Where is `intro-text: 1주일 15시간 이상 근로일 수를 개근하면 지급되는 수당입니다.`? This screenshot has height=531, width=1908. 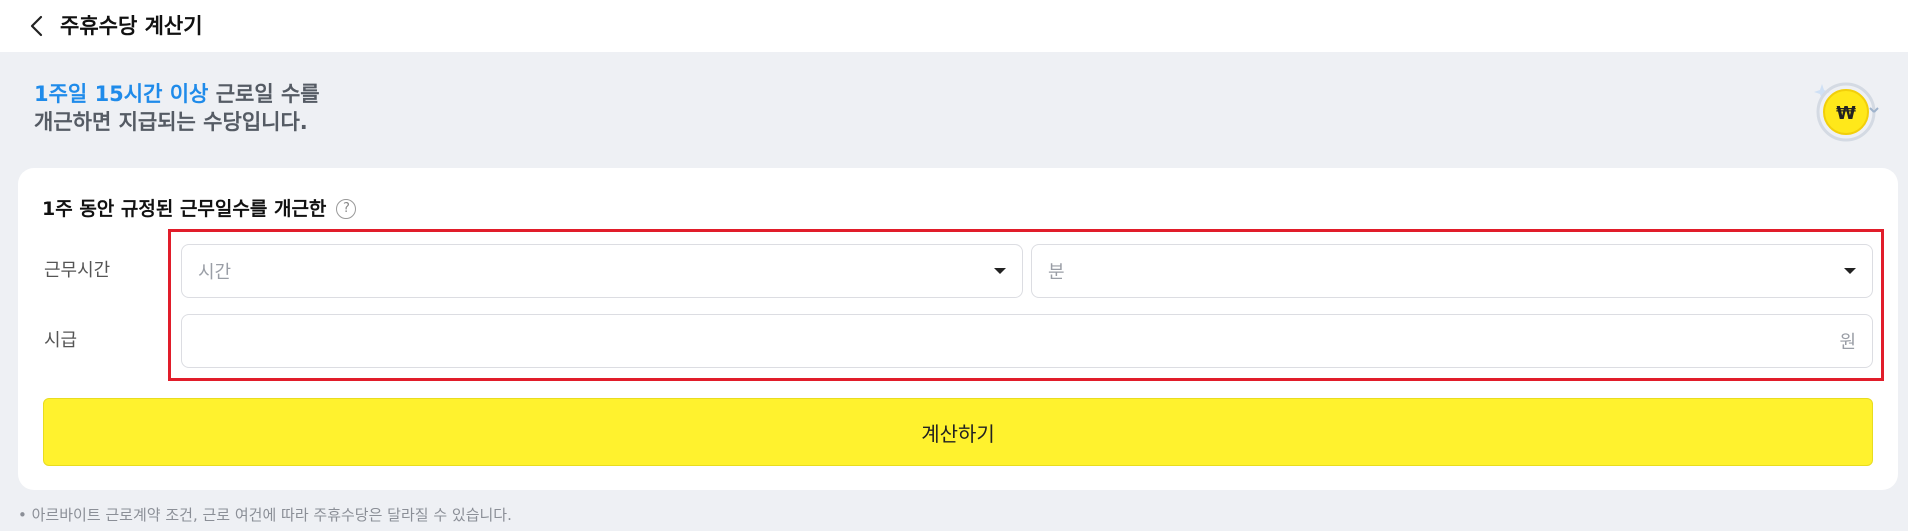 intro-text: 1주일 15시간 이상 근로일 수를 개근하면 지급되는 수당입니다. is located at coordinates (177, 108).